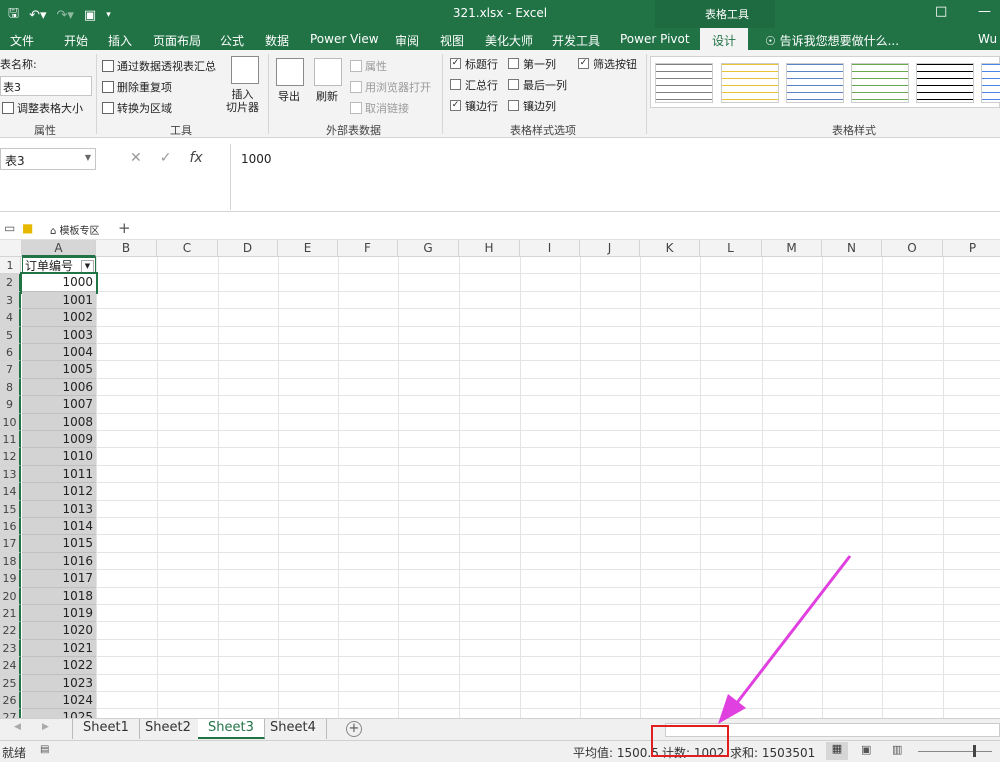 This screenshot has height=762, width=1000. What do you see at coordinates (22, 40) in the screenshot?
I see `tab-file: 文件` at bounding box center [22, 40].